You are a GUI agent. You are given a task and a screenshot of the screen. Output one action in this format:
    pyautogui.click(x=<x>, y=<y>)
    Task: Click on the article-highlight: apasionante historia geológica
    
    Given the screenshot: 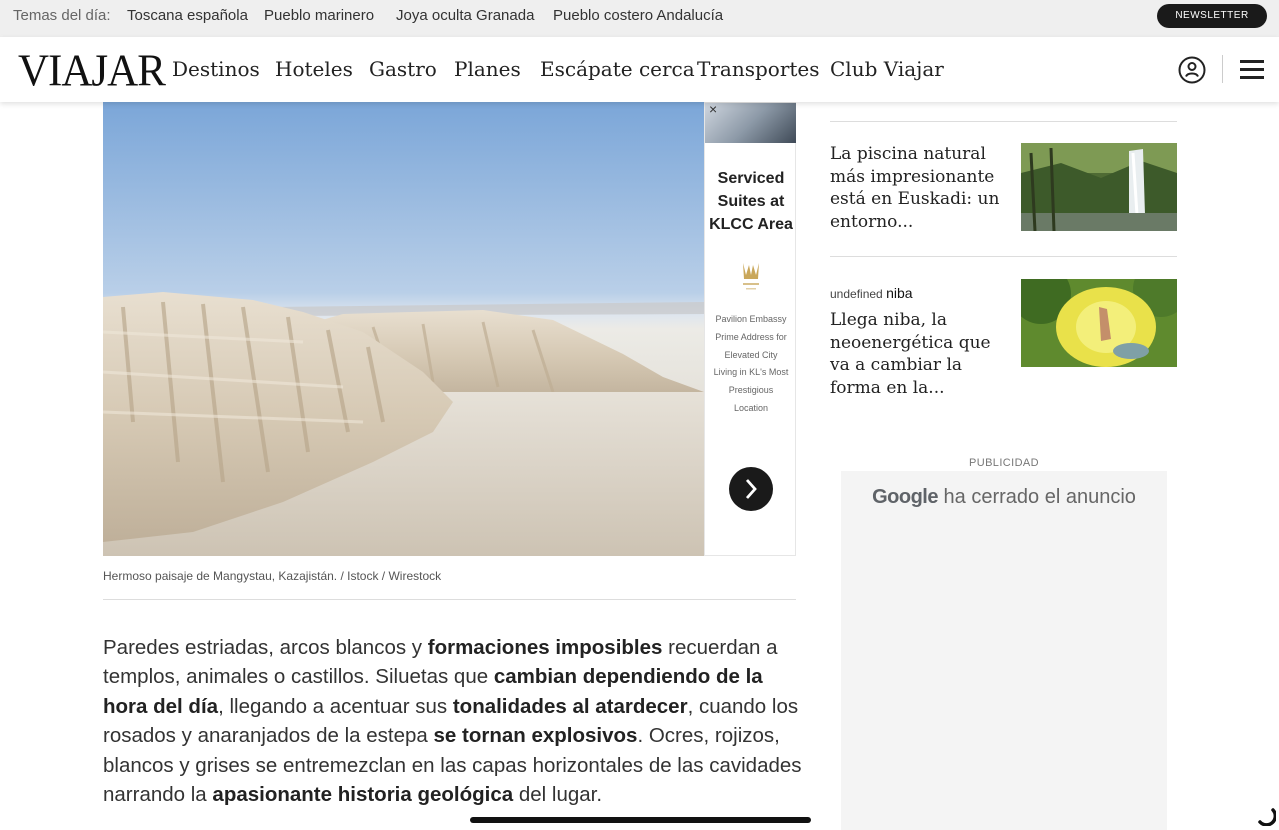 What is the action you would take?
    pyautogui.click(x=363, y=795)
    